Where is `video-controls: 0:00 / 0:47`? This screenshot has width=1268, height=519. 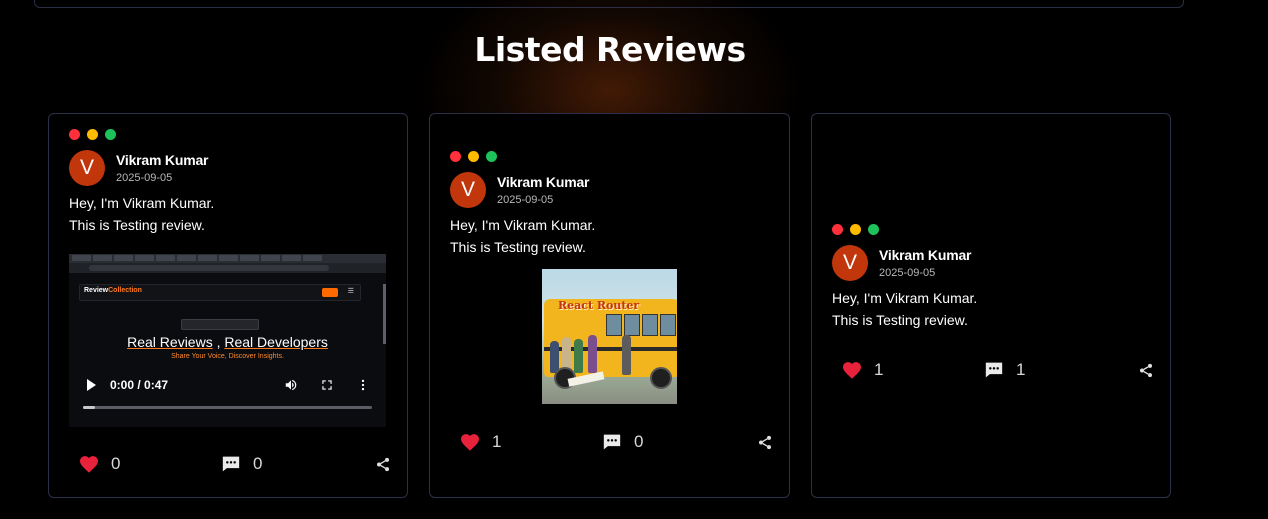
video-controls: 0:00 / 0:47 is located at coordinates (227, 385).